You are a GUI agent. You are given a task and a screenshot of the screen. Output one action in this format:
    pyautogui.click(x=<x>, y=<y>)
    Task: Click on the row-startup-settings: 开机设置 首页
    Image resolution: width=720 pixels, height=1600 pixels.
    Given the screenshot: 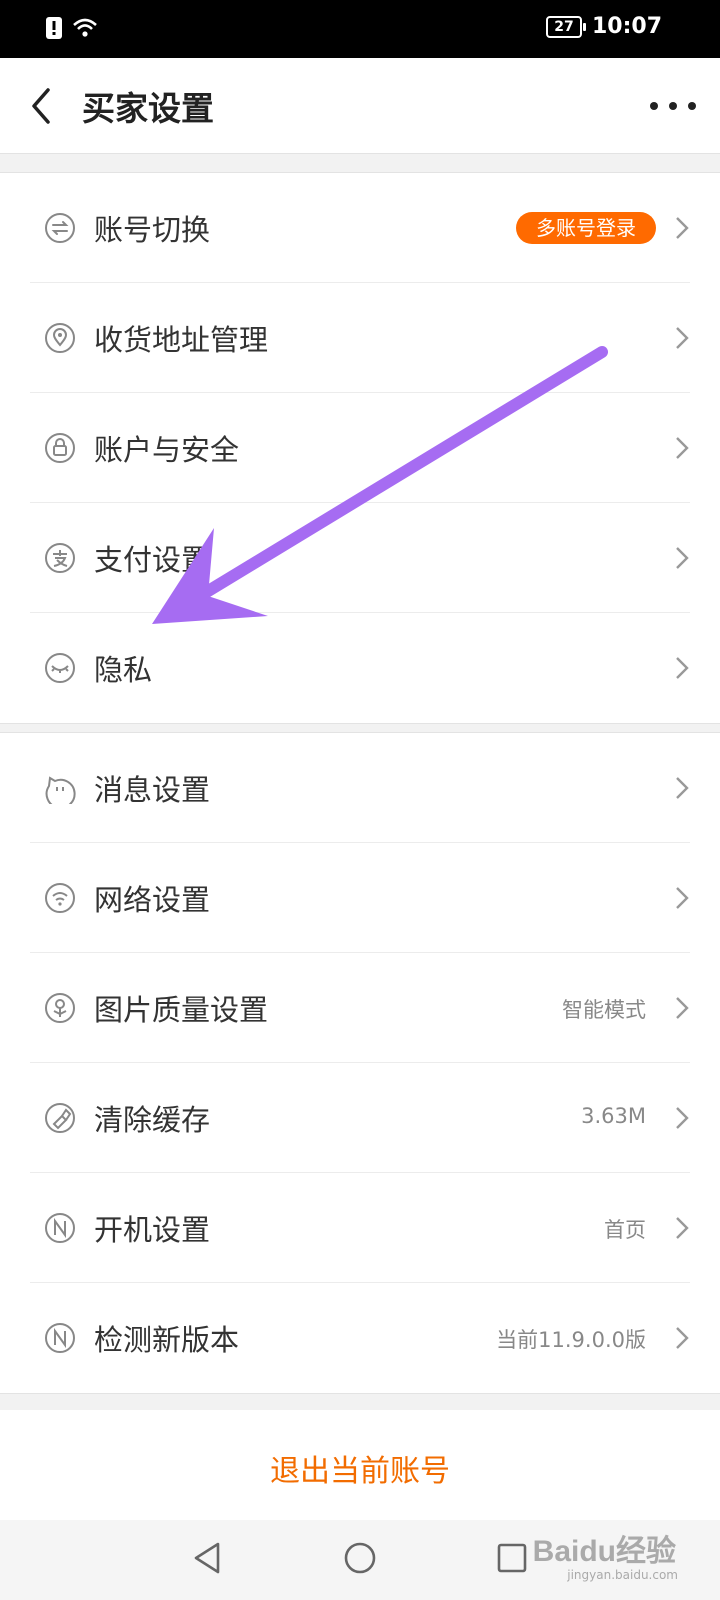 What is the action you would take?
    pyautogui.click(x=360, y=1228)
    